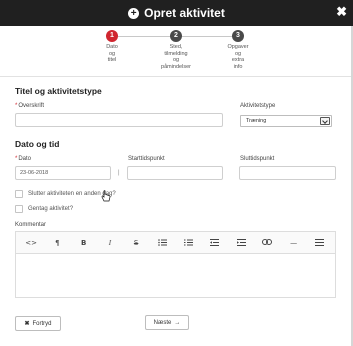 The image size is (353, 346). What do you see at coordinates (238, 57) in the screenshot?
I see `step-3-label: Opgaver og extra info` at bounding box center [238, 57].